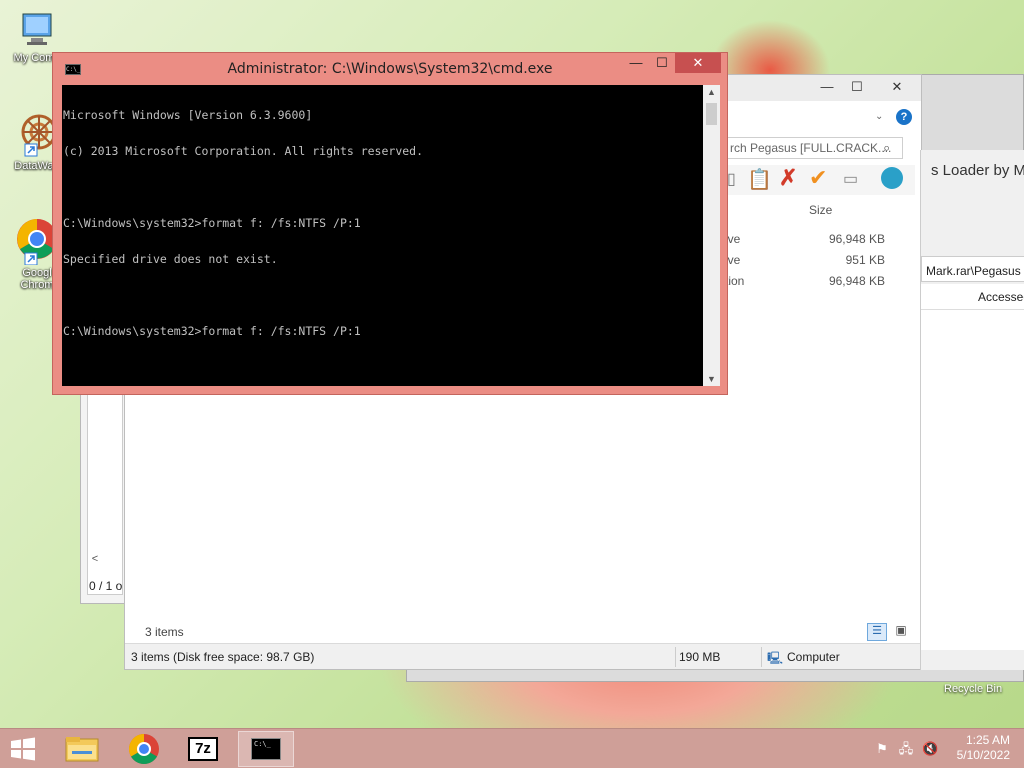  I want to click on details-view-button: ☰, so click(877, 632).